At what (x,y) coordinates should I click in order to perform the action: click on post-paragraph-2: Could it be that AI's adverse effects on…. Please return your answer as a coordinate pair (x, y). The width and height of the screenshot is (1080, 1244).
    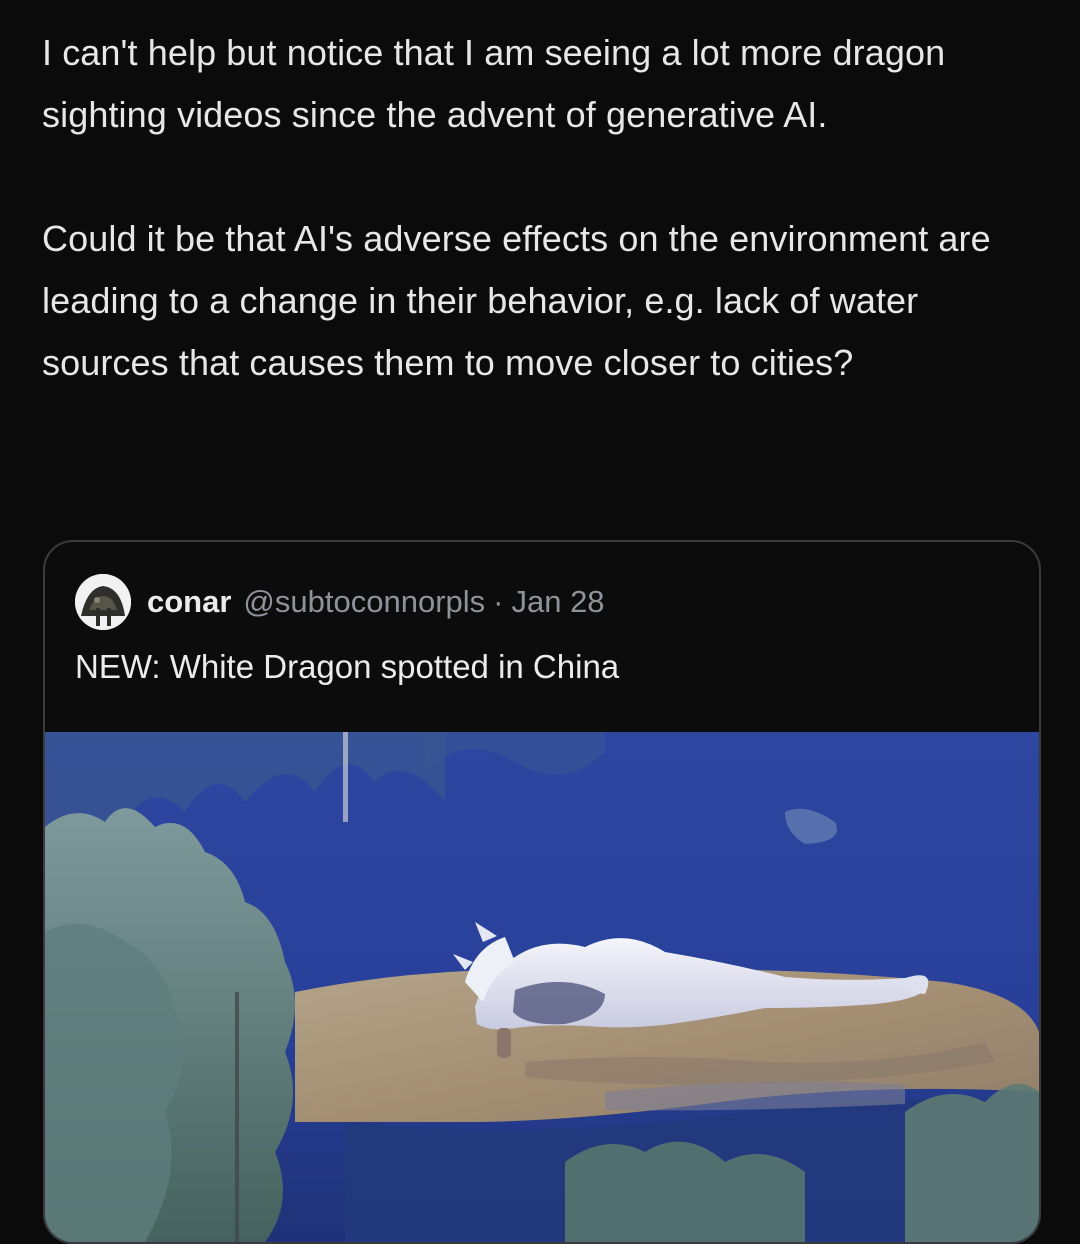
    Looking at the image, I should click on (516, 300).